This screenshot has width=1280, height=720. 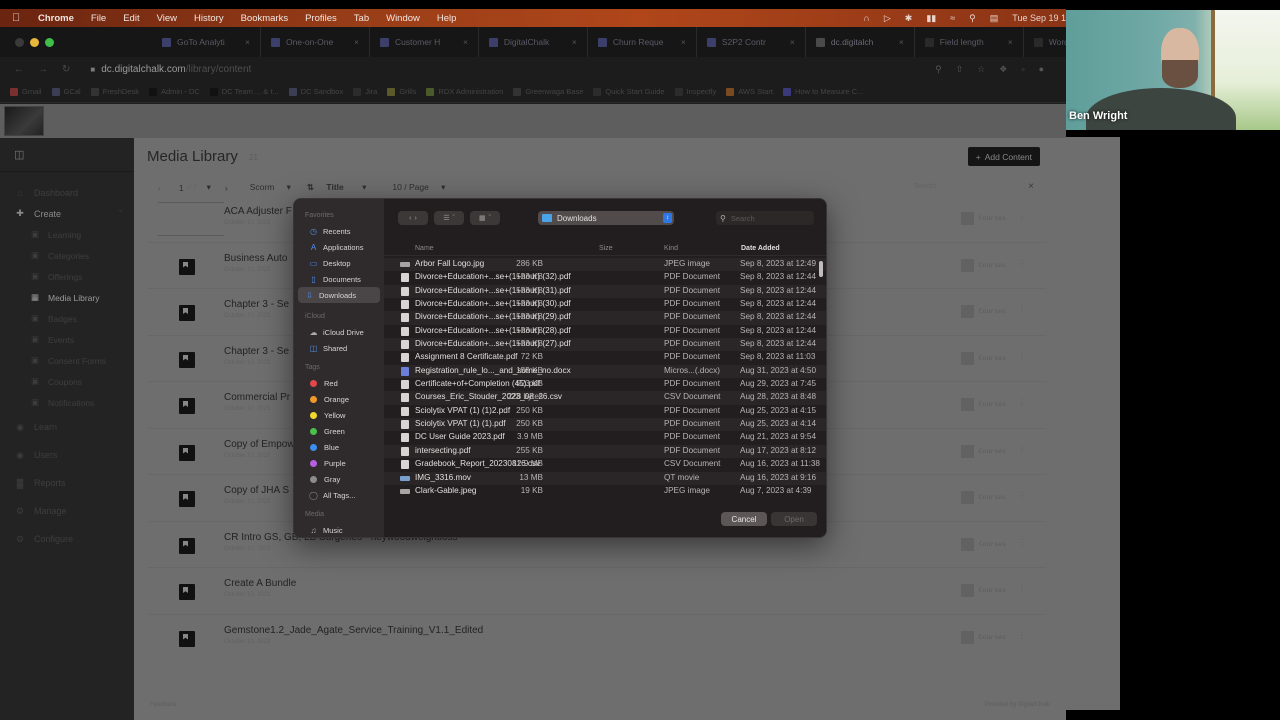 I want to click on column-name: Name, so click(x=424, y=248).